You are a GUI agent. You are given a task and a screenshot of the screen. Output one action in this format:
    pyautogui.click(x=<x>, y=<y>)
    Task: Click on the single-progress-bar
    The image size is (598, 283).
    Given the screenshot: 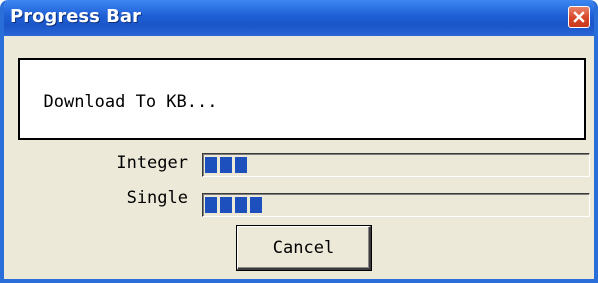 What is the action you would take?
    pyautogui.click(x=396, y=205)
    